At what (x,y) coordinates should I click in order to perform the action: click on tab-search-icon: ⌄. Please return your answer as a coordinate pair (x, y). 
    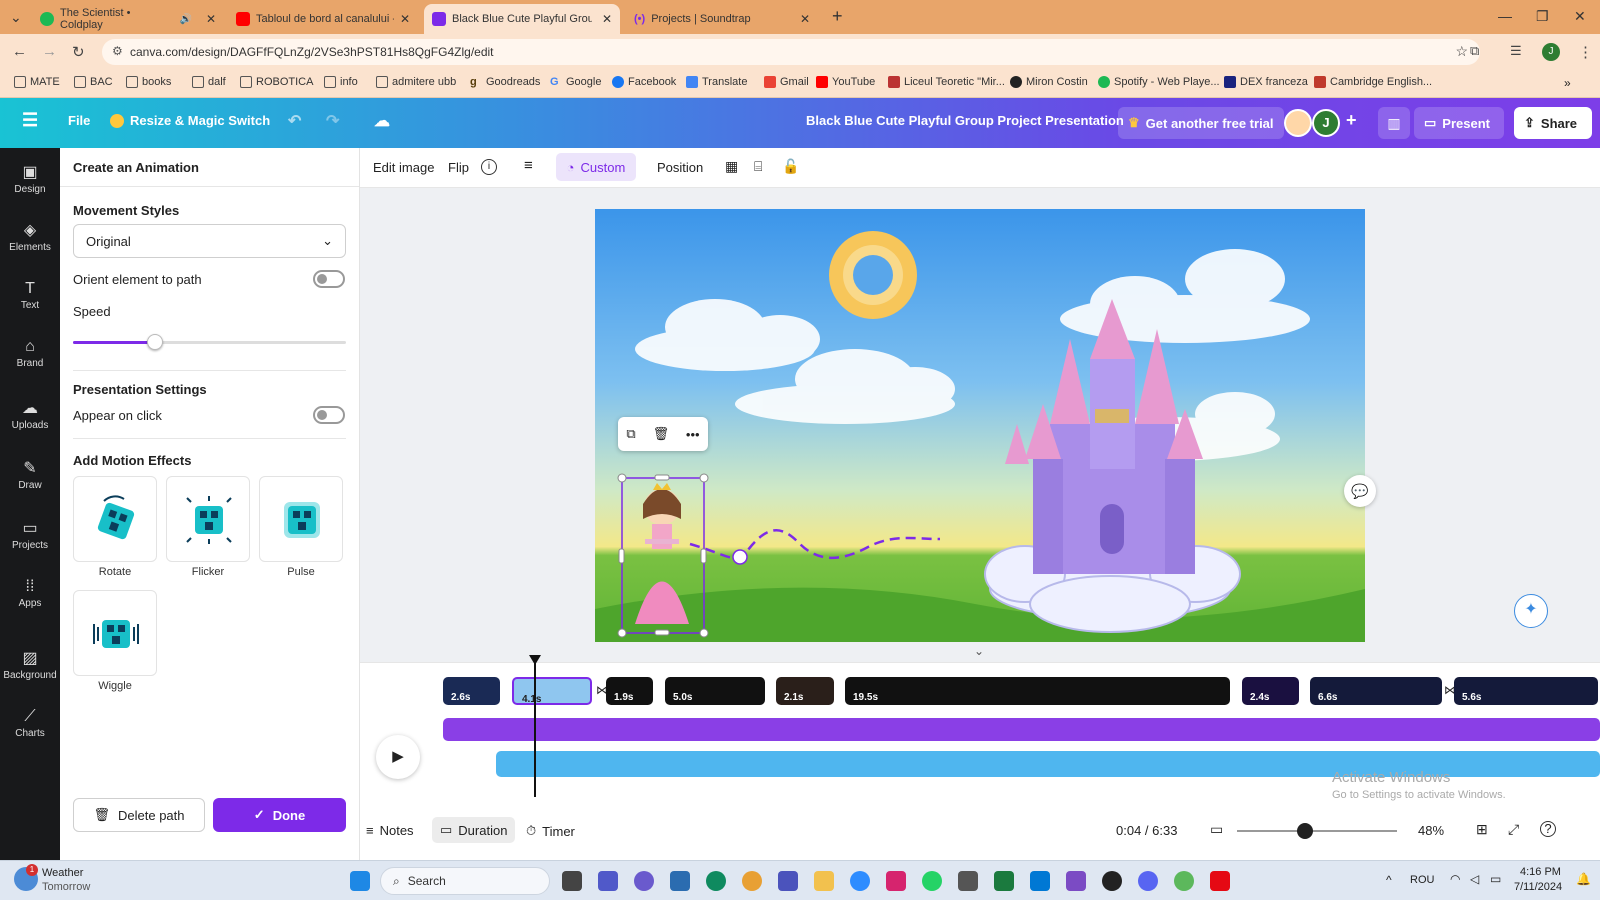
    Looking at the image, I should click on (16, 17).